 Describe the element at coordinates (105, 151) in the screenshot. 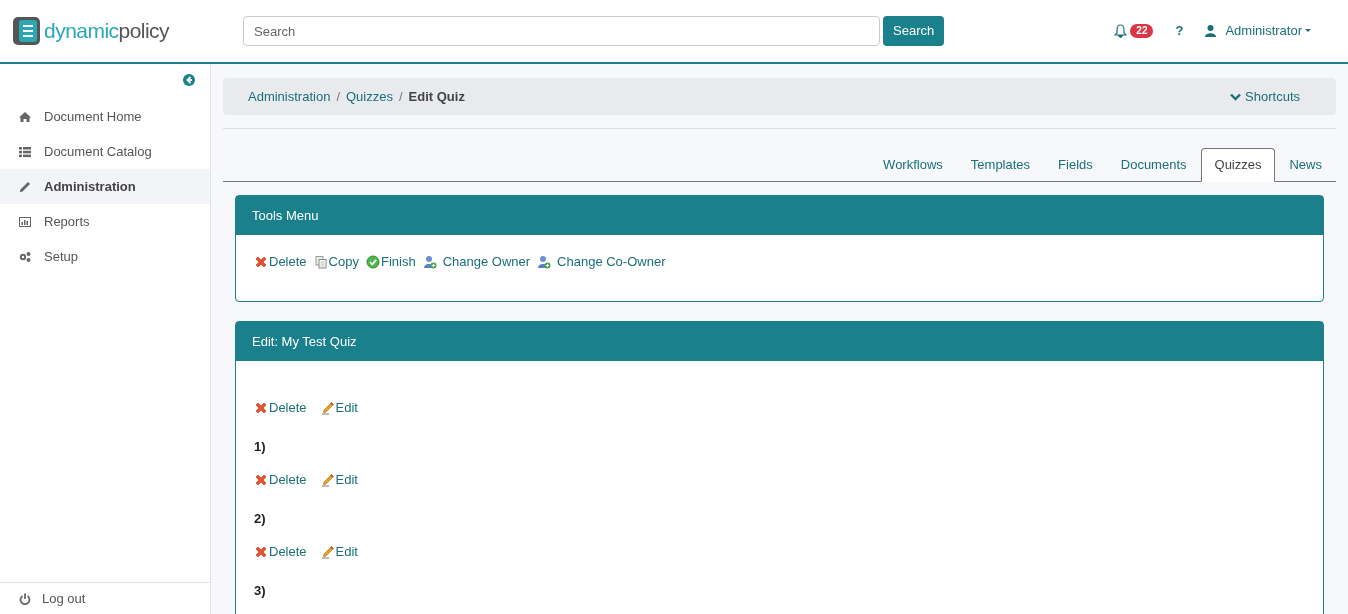

I see `sidebar-item: Document Catalog` at that location.